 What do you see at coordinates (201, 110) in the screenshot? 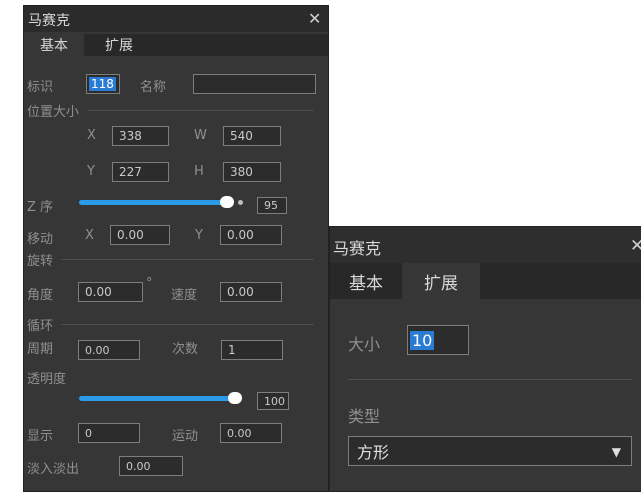
I see `position-size-divider` at bounding box center [201, 110].